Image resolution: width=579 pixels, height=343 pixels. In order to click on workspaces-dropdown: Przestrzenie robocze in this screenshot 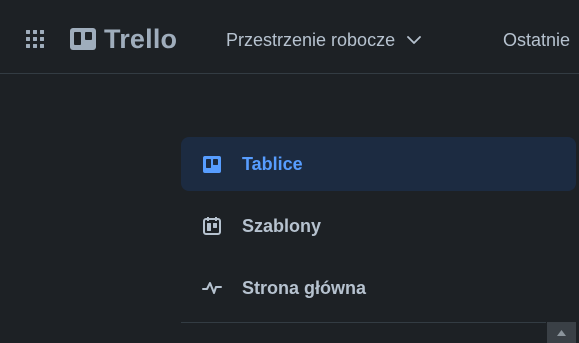, I will do `click(323, 40)`.